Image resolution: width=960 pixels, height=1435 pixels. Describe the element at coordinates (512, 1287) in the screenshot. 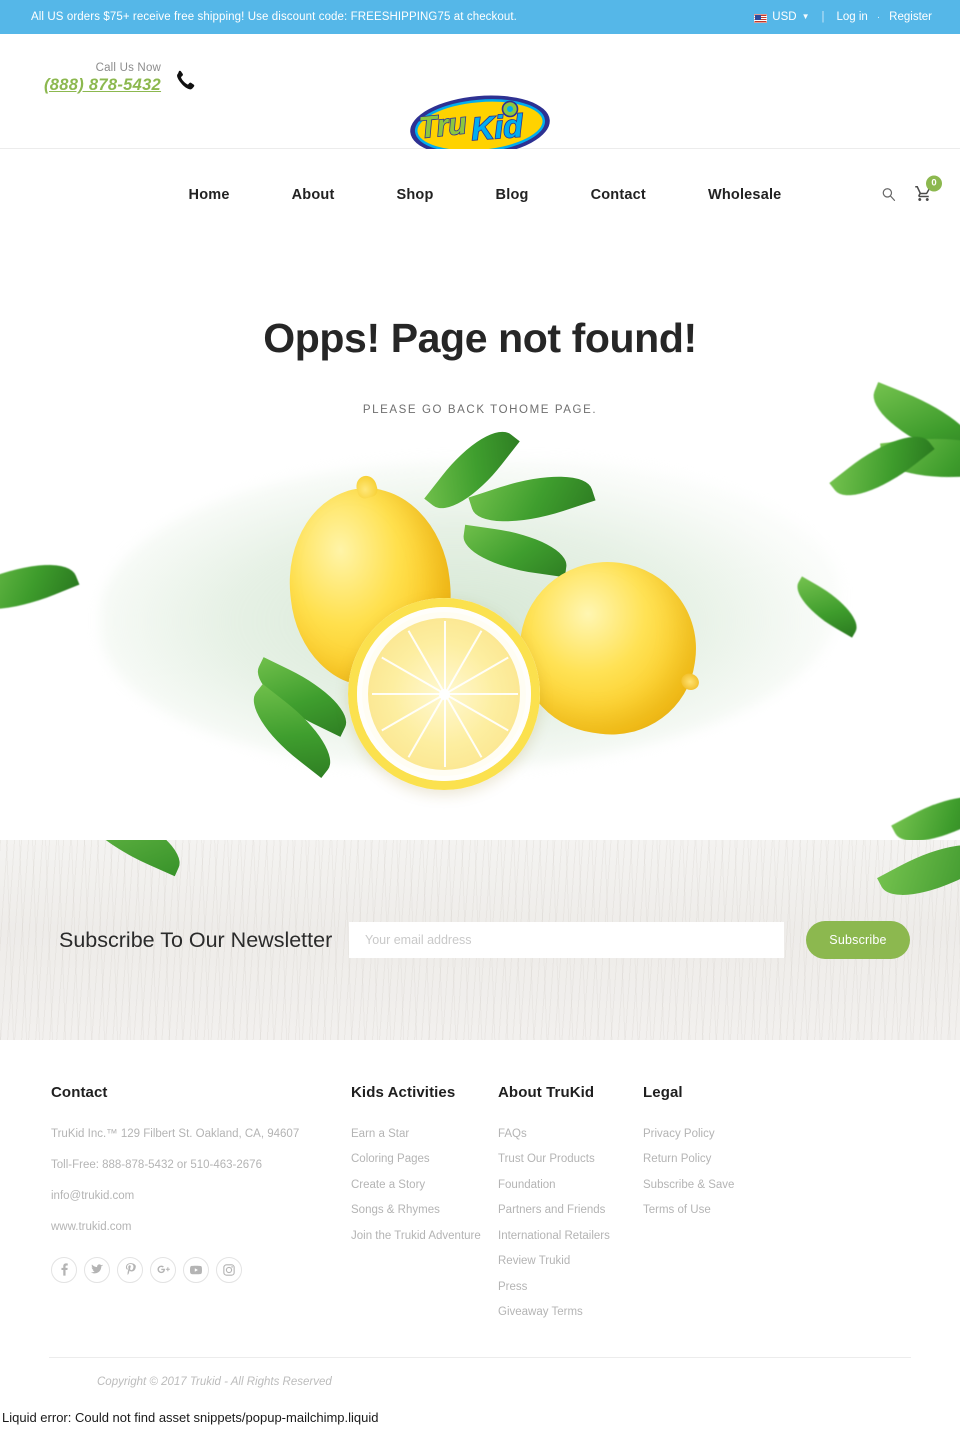

I see `footer-link-press: Press` at that location.